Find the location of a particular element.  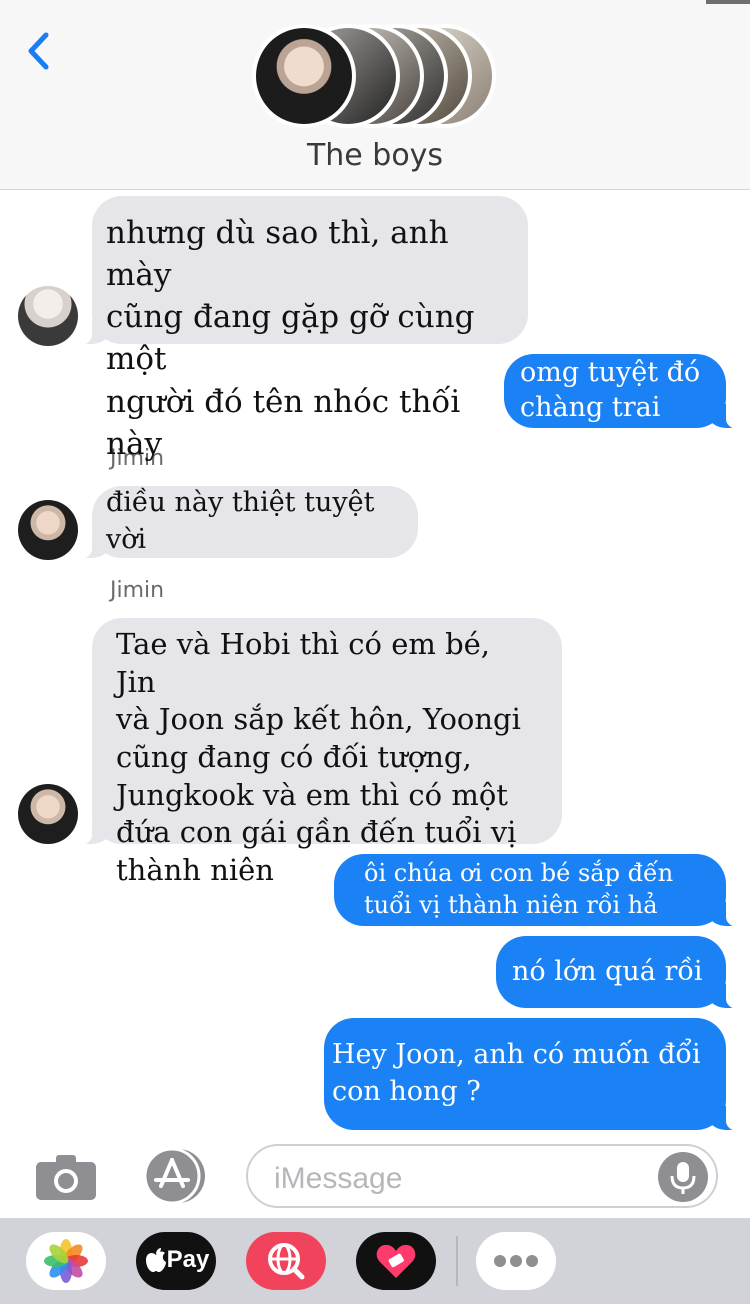

conversation-header: The boys is located at coordinates (375, 95).